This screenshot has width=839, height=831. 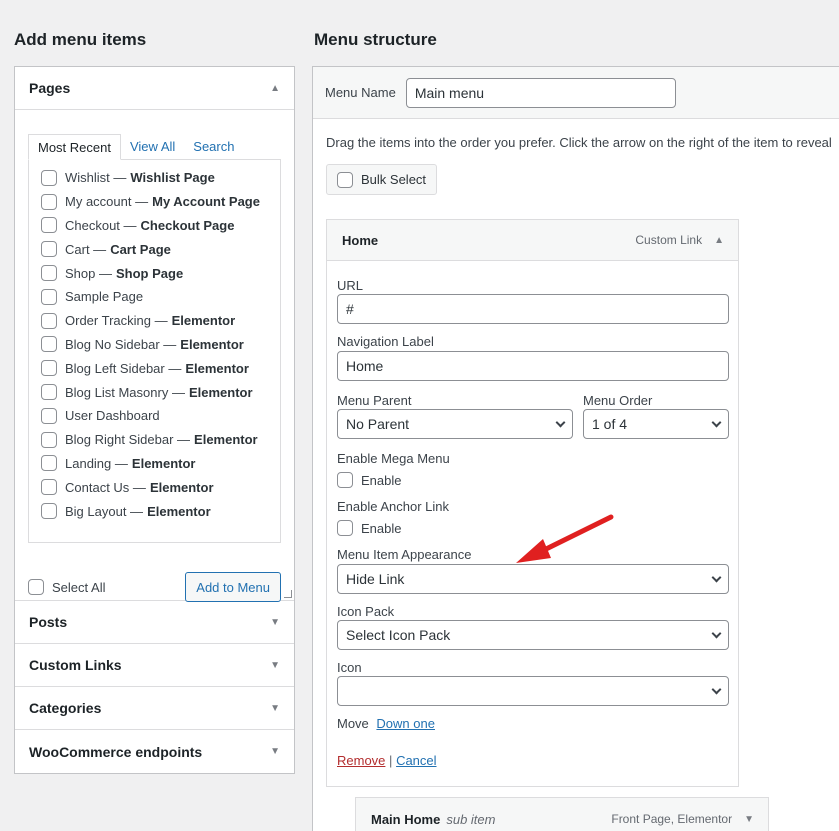 What do you see at coordinates (36, 587) in the screenshot?
I see `select-all-checkbox` at bounding box center [36, 587].